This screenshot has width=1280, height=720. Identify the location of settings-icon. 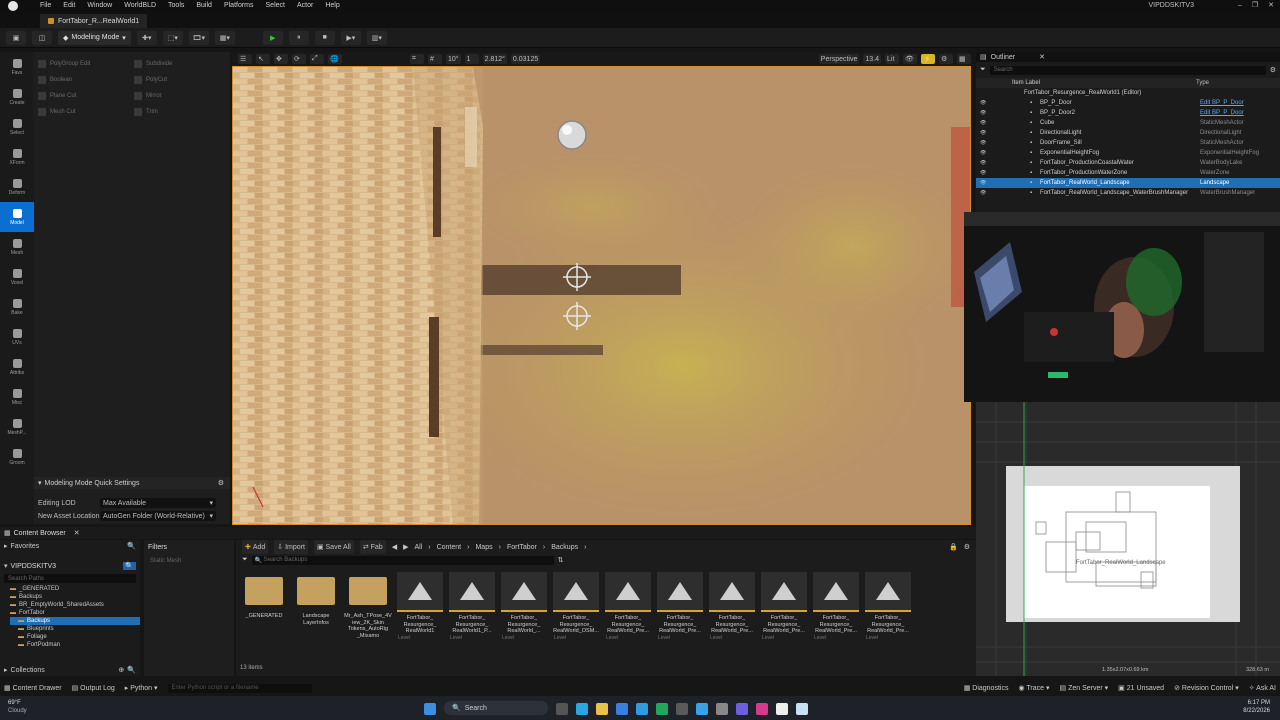
(722, 708).